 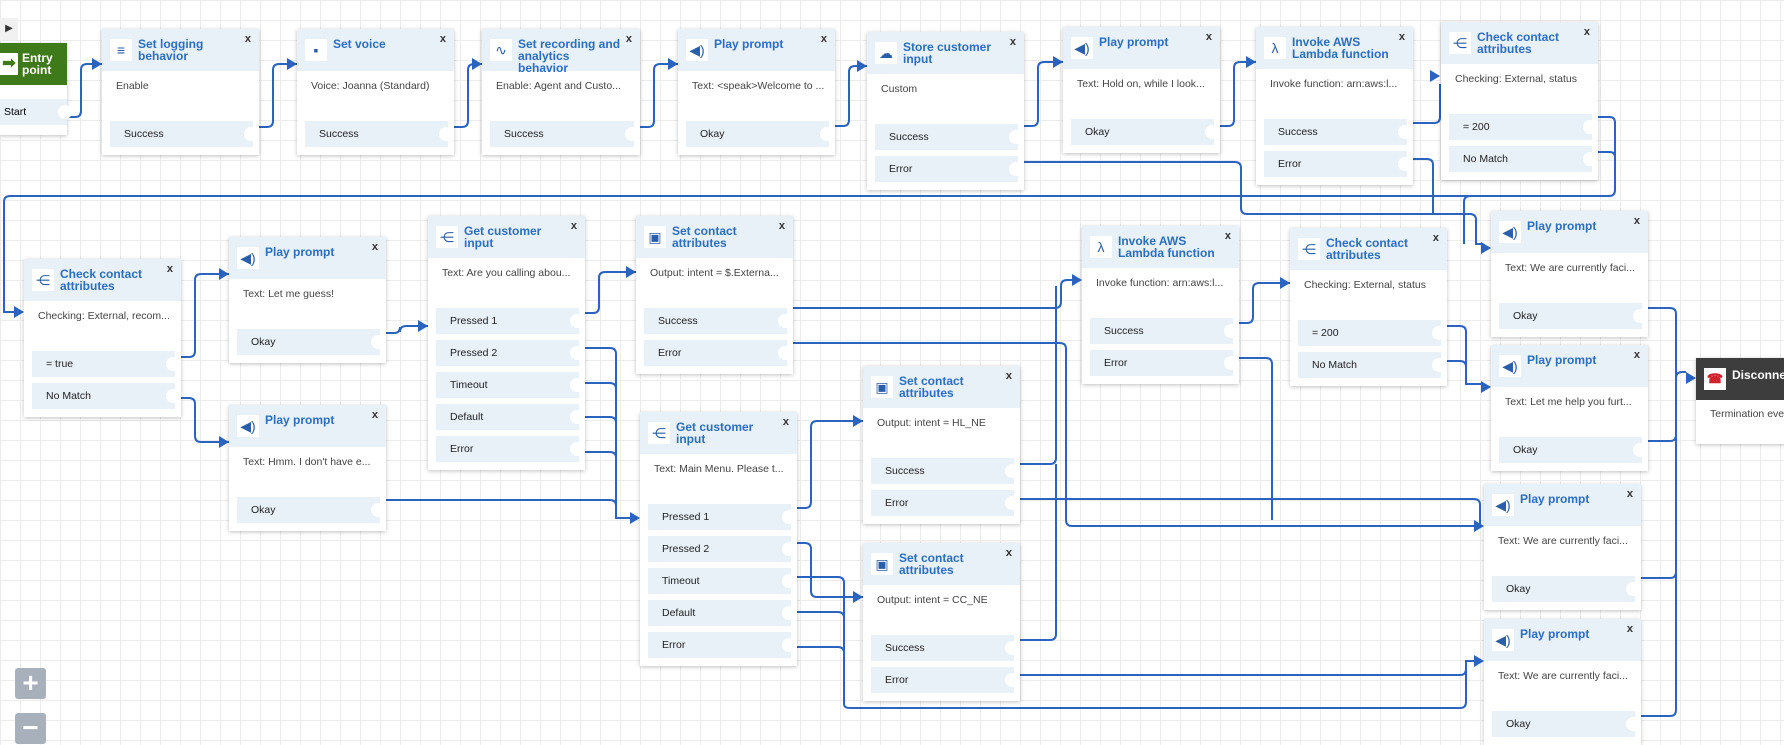 What do you see at coordinates (945, 111) in the screenshot?
I see `store-input-block: ☁ Store customer input x Custom Success Error` at bounding box center [945, 111].